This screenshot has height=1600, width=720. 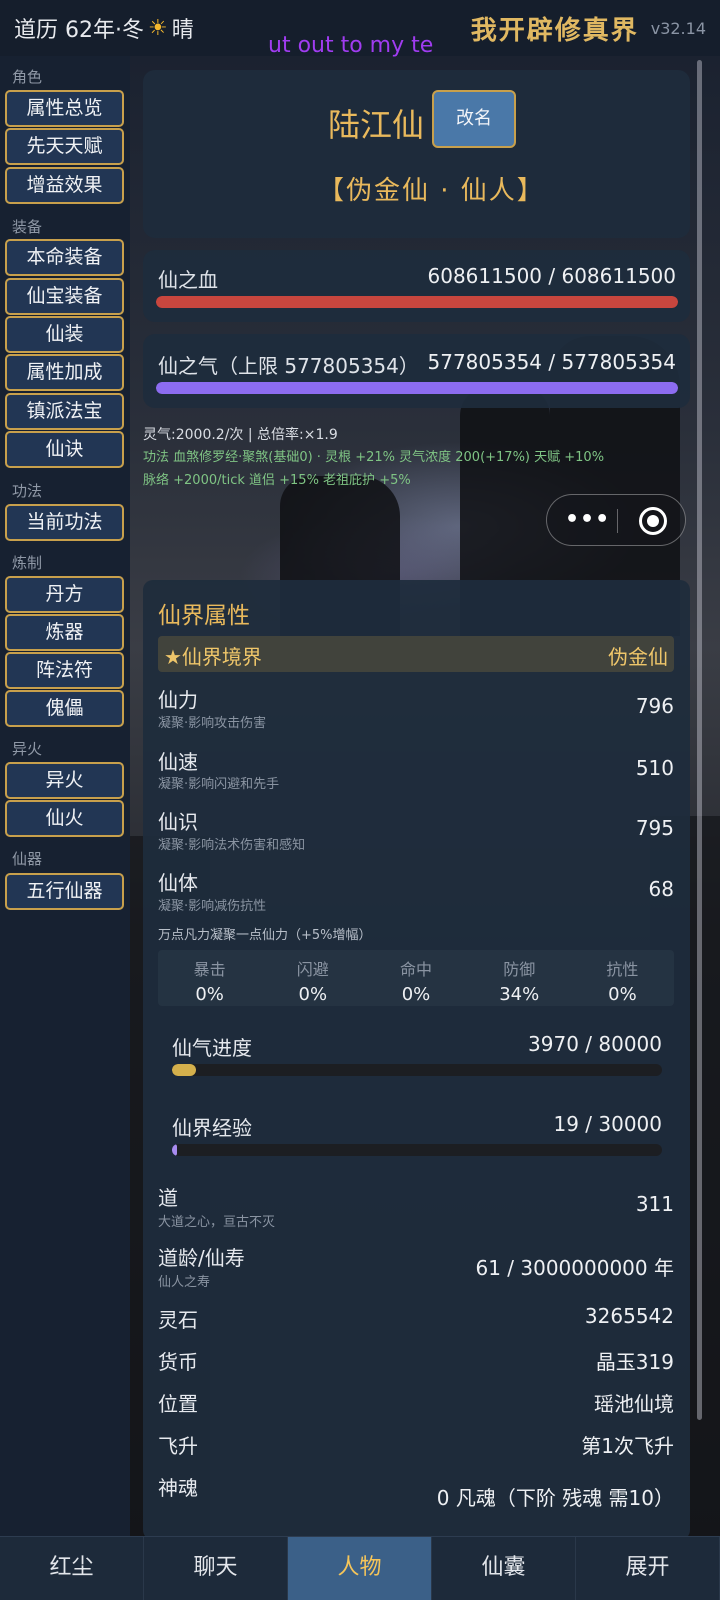 I want to click on sidebar-item-attribute-overview: 属性总览, so click(x=64, y=108).